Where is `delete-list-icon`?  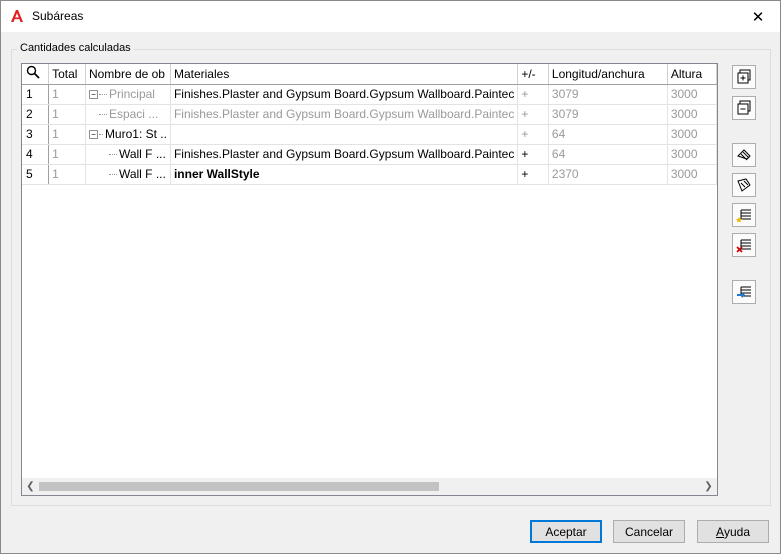 delete-list-icon is located at coordinates (743, 246).